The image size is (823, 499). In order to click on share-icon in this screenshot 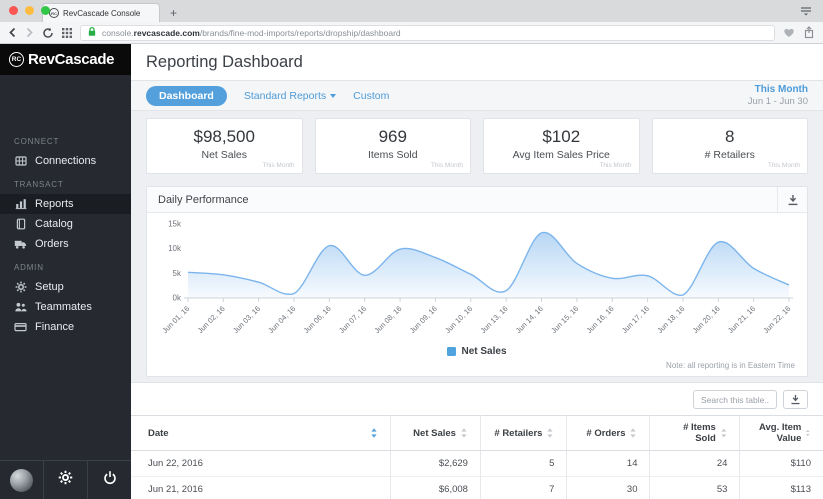, I will do `click(809, 32)`.